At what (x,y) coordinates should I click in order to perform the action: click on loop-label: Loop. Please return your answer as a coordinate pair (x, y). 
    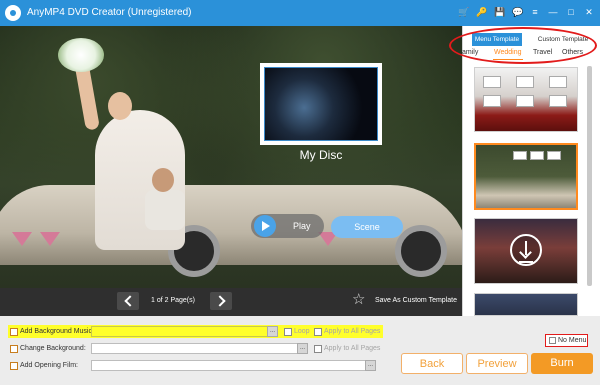
    Looking at the image, I should click on (302, 331).